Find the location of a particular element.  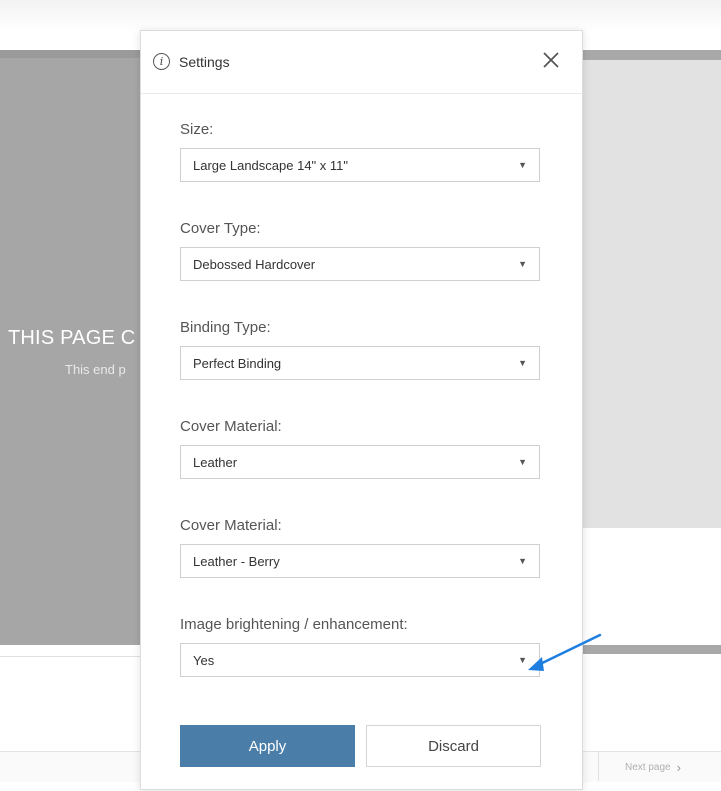

modal-title: Settings is located at coordinates (204, 62).